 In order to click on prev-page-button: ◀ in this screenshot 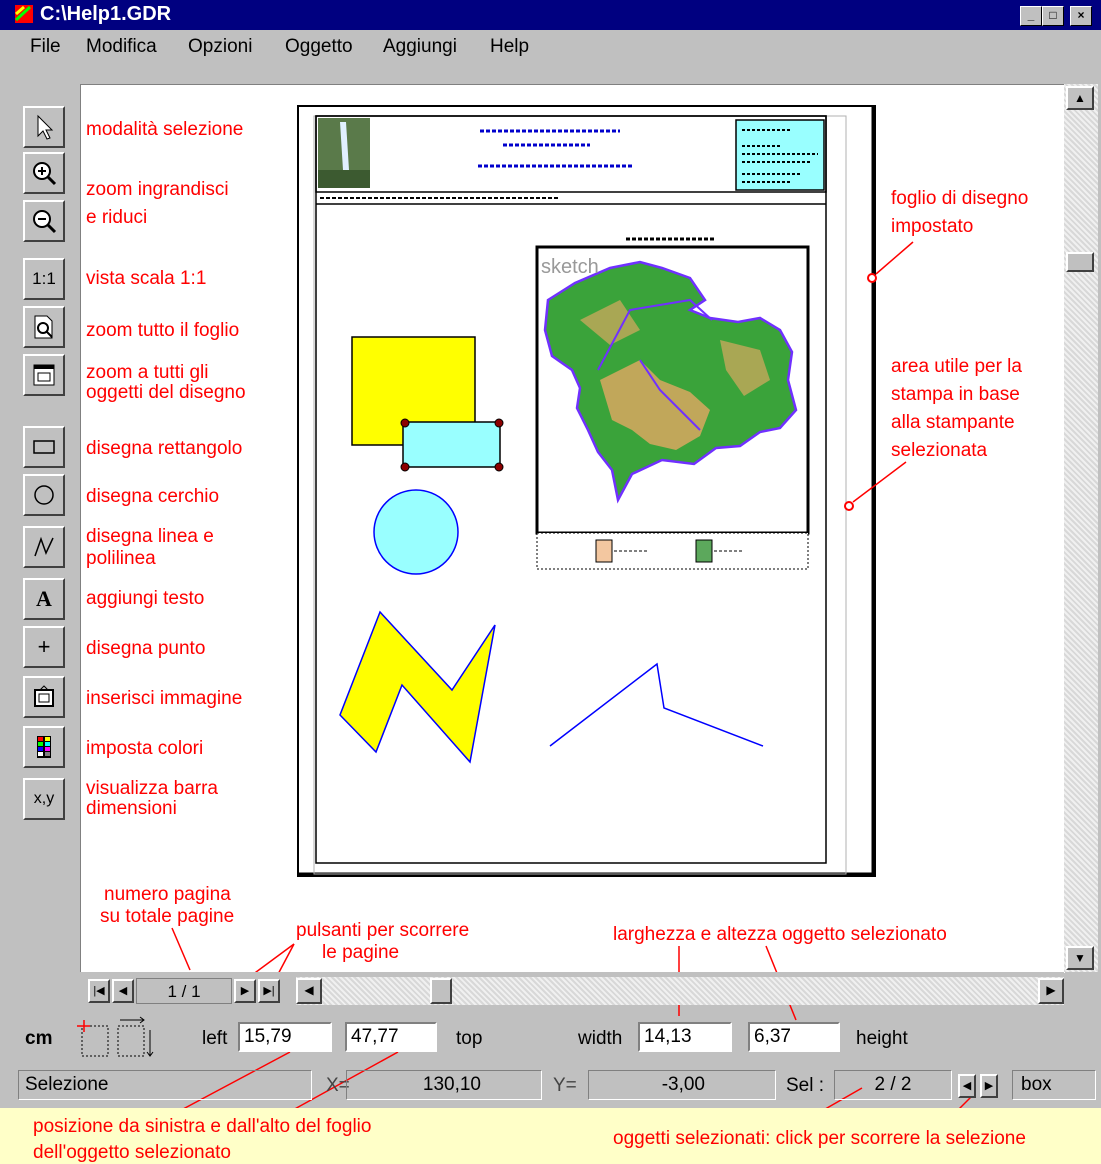, I will do `click(123, 991)`.